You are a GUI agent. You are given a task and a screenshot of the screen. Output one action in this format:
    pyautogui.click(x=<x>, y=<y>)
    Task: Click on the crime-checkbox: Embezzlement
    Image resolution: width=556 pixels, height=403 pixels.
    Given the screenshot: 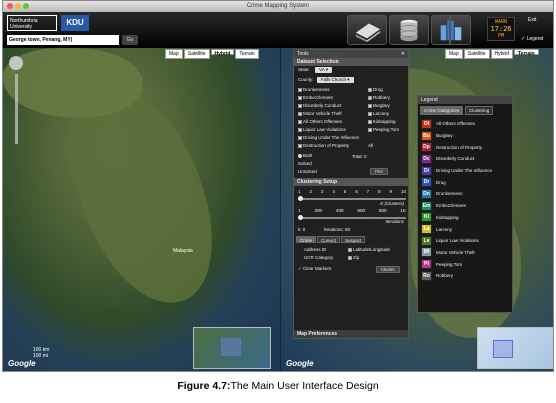 What is the action you would take?
    pyautogui.click(x=333, y=98)
    